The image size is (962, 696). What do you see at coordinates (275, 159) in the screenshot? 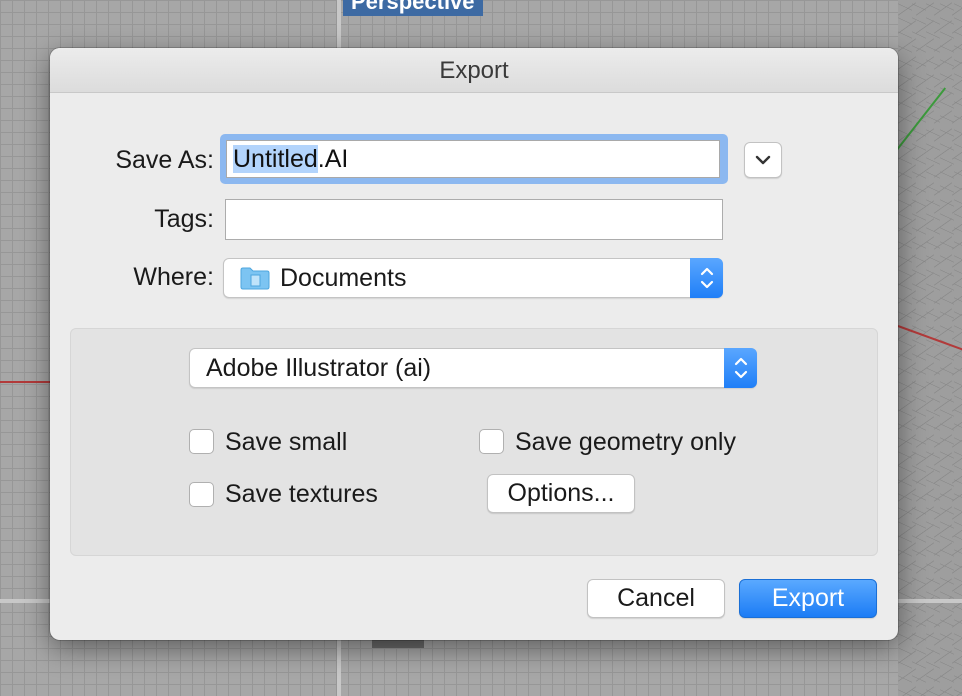
I see `filename-selected-text: Untitled` at bounding box center [275, 159].